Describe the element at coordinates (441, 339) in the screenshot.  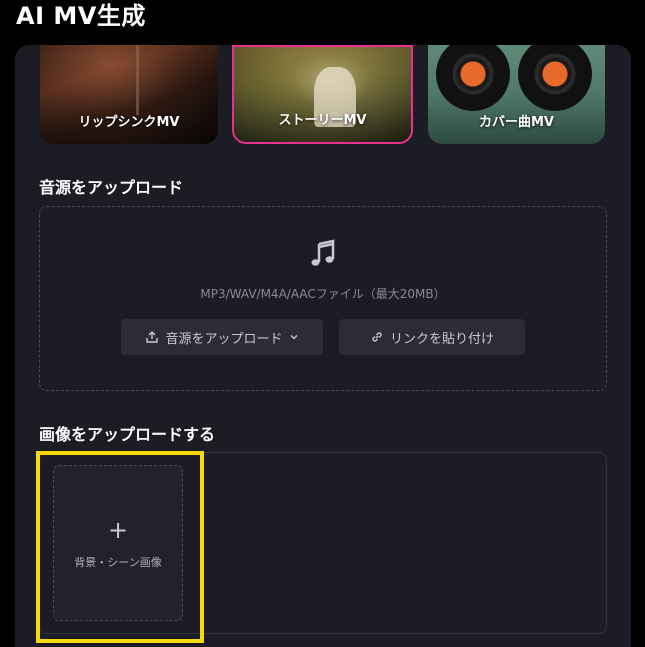
I see `paste-link-label: リンクを貼り付け` at that location.